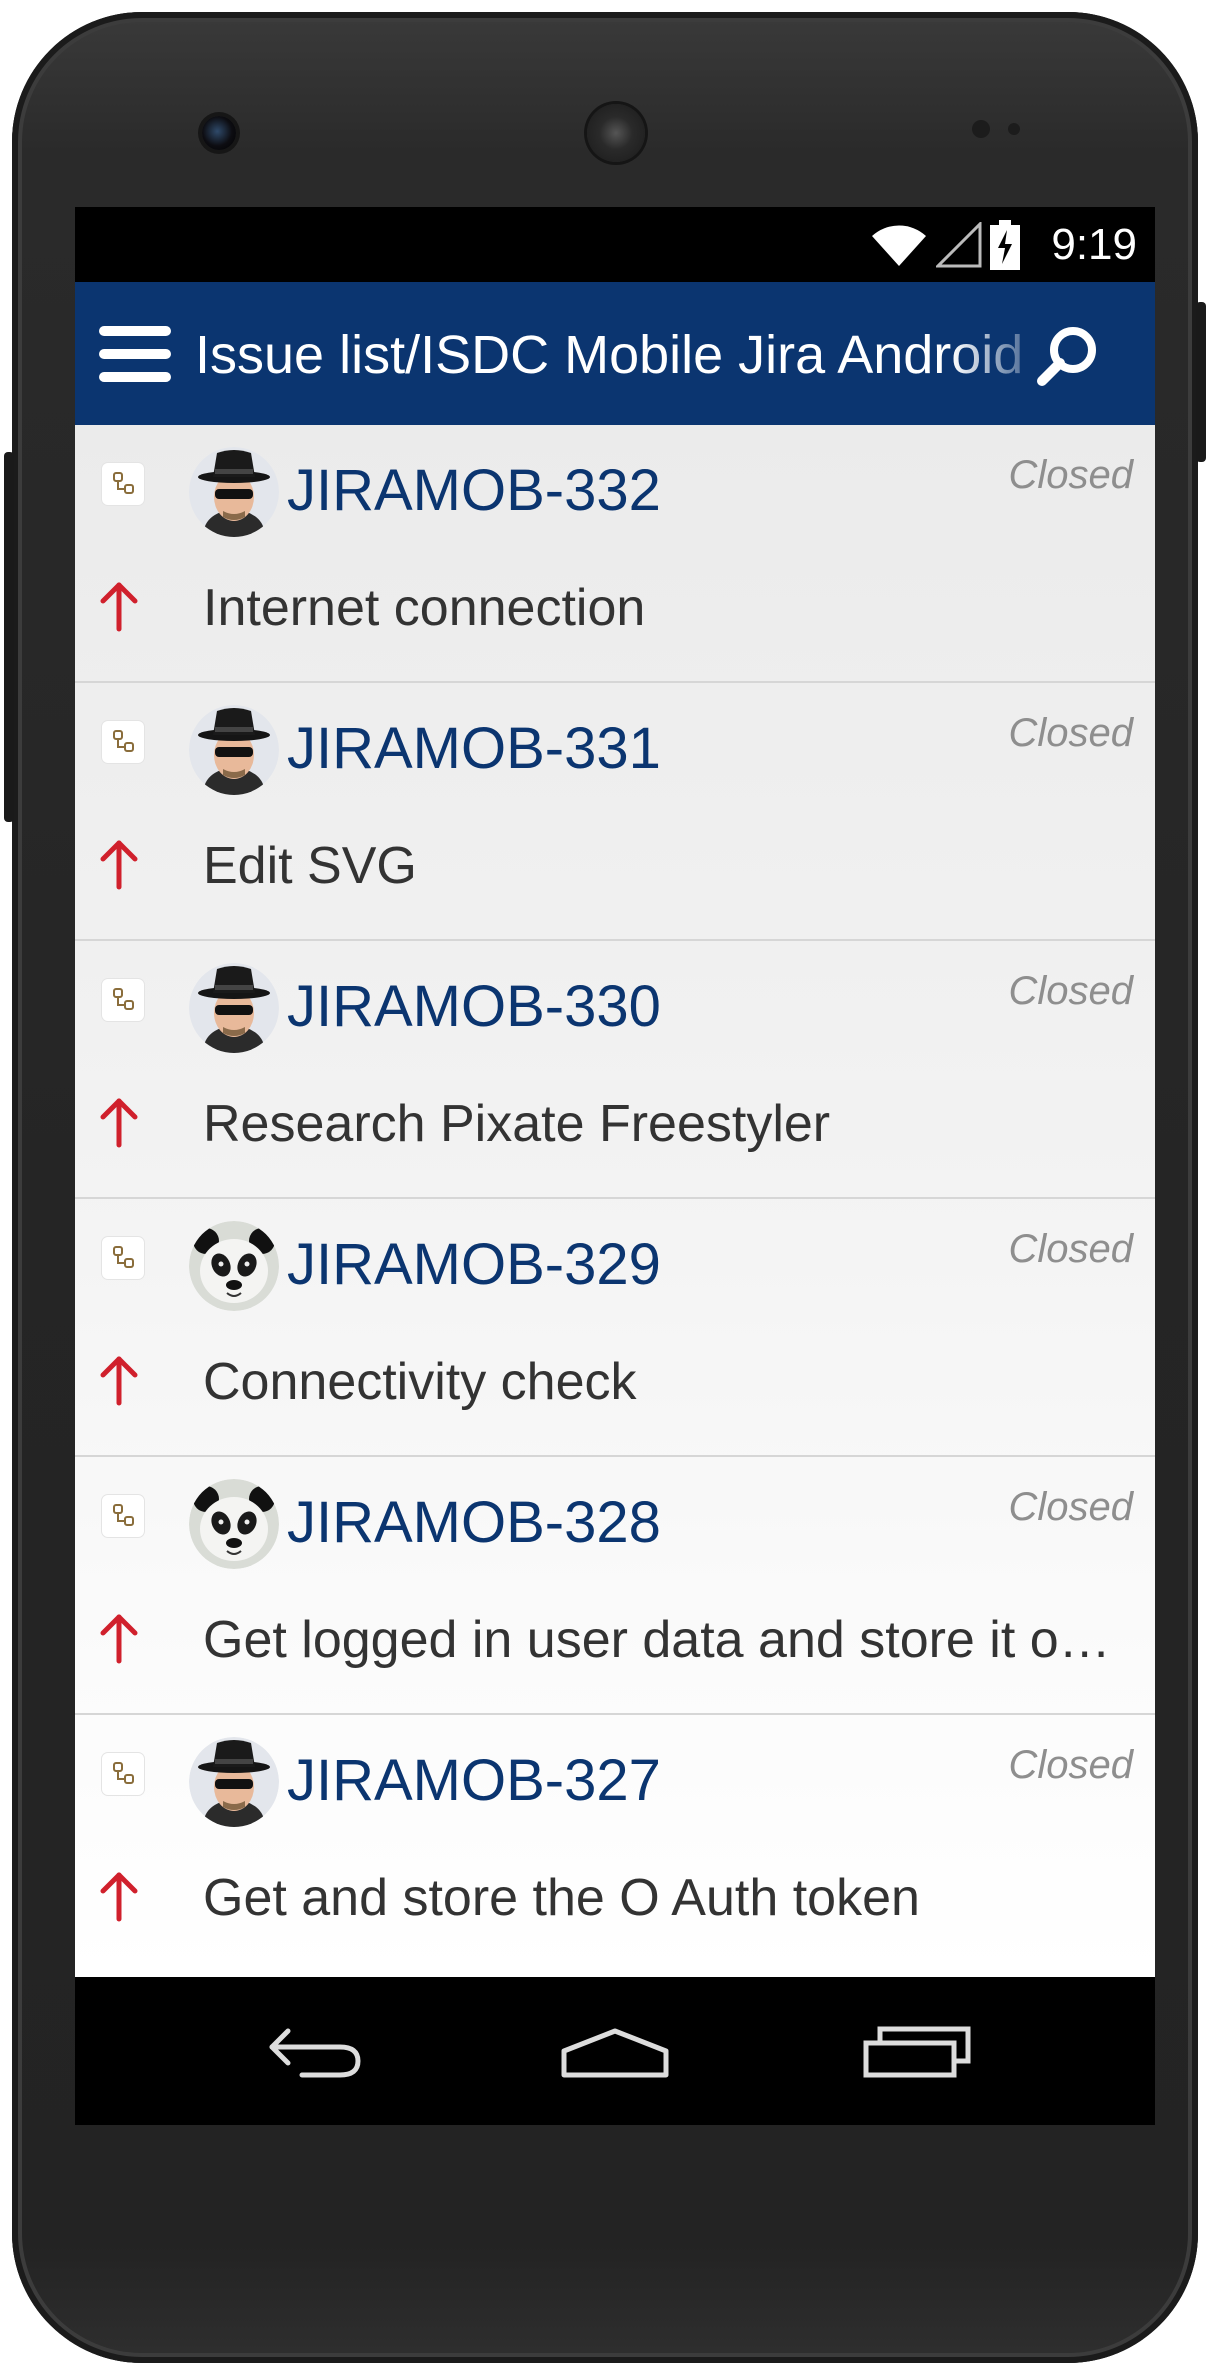 This screenshot has width=1210, height=2375. I want to click on search-icon, so click(1067, 356).